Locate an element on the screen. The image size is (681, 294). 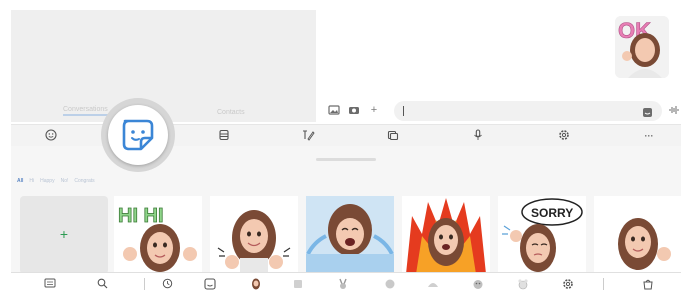
search-icon is located at coordinates (102, 284).